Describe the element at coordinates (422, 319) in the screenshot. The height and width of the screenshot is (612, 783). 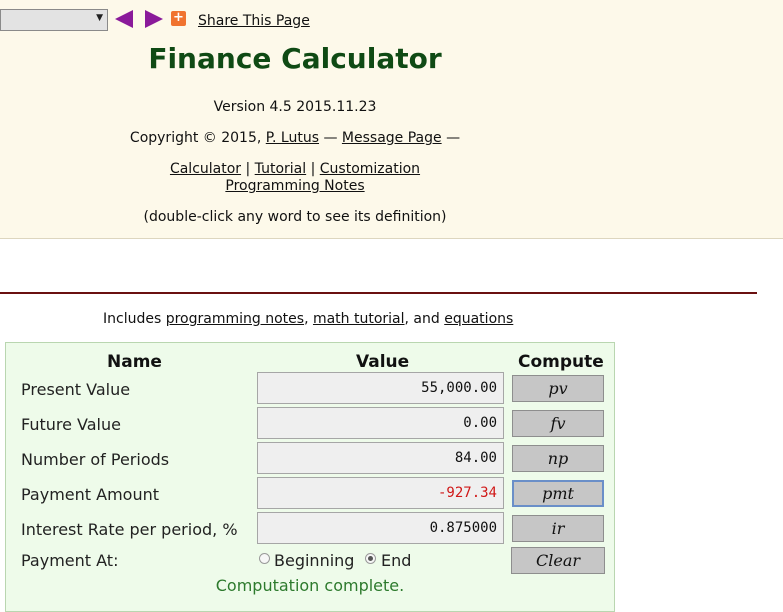
I see `and-separator: , and` at that location.